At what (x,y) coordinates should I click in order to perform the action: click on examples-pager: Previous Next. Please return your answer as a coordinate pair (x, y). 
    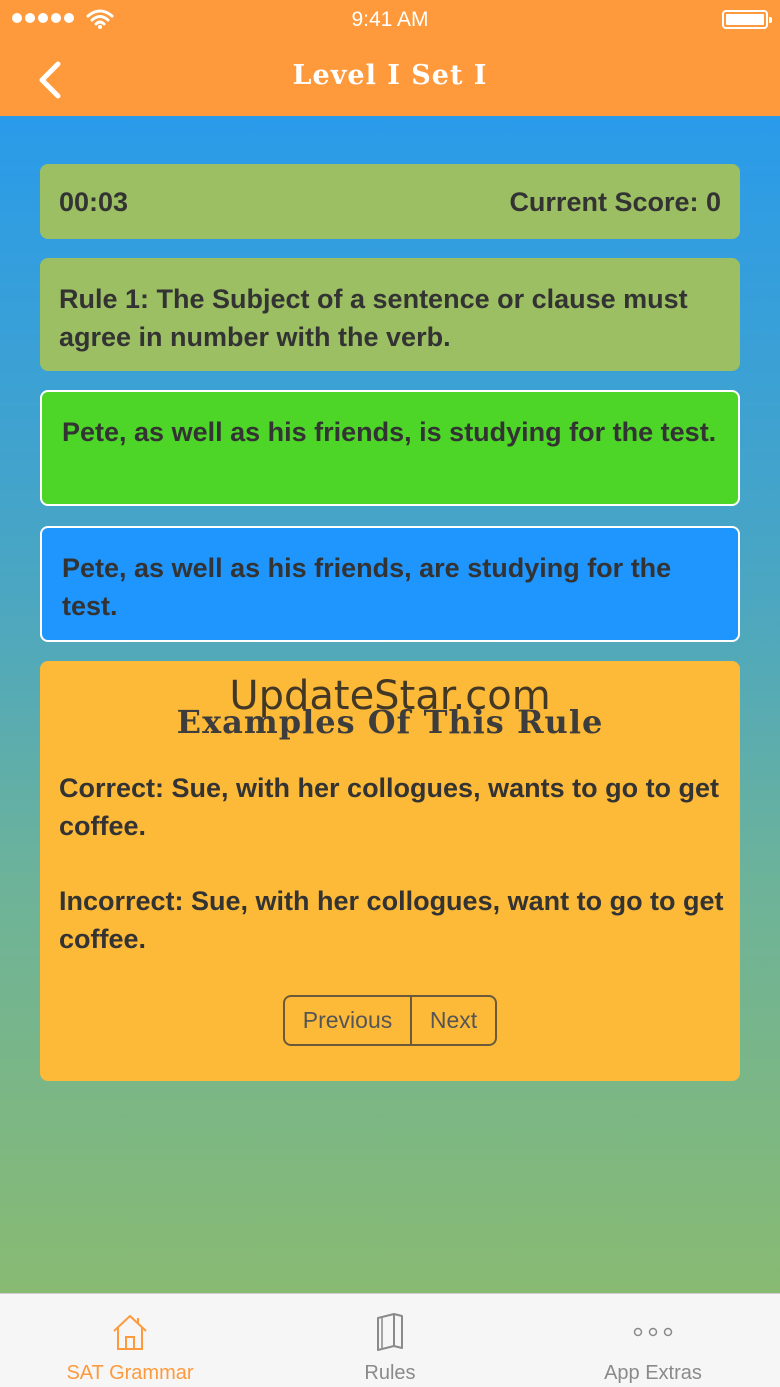
    Looking at the image, I should click on (390, 1020).